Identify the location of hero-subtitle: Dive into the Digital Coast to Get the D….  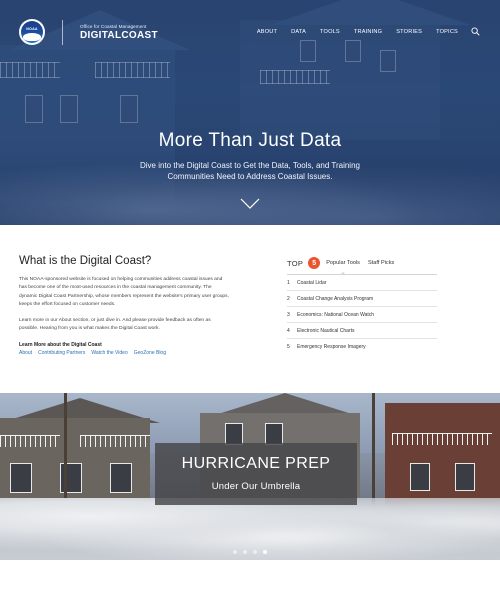
(250, 171).